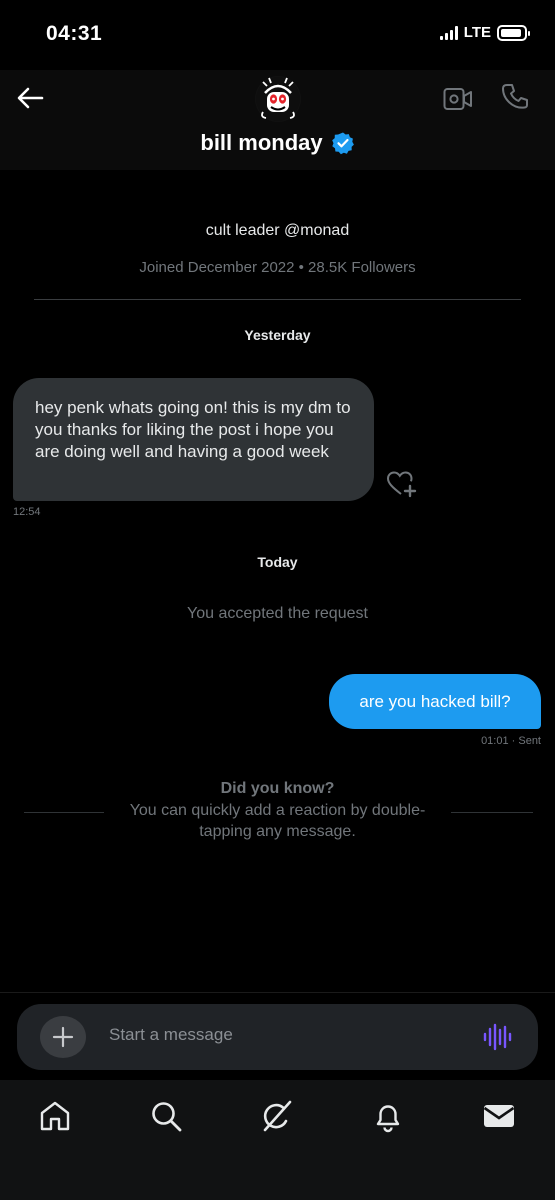 The height and width of the screenshot is (1200, 555). What do you see at coordinates (388, 1119) in the screenshot?
I see `bell-icon` at bounding box center [388, 1119].